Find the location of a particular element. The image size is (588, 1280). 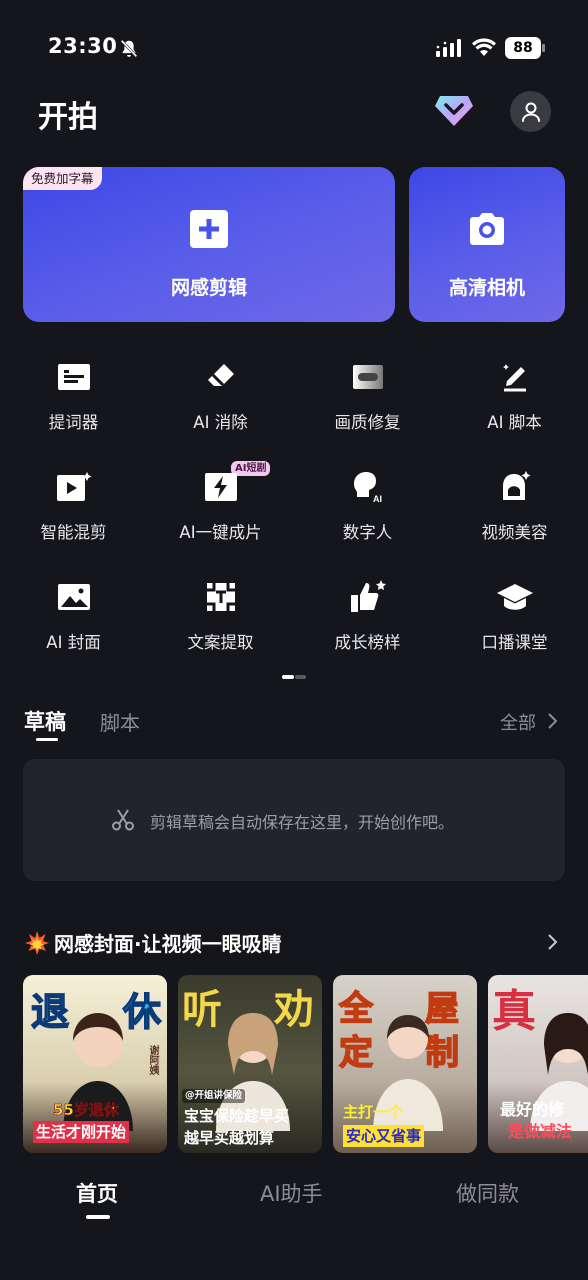

tool-label: 口播课堂 is located at coordinates (514, 642).